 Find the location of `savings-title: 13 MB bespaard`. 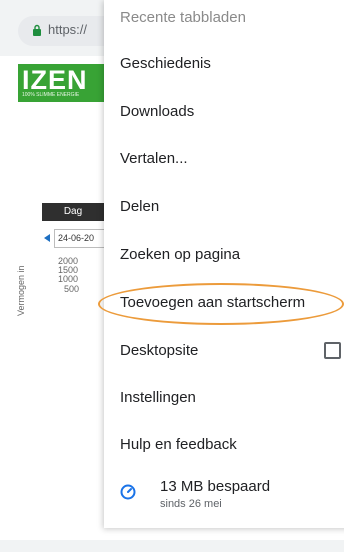

savings-title: 13 MB bespaard is located at coordinates (215, 486).